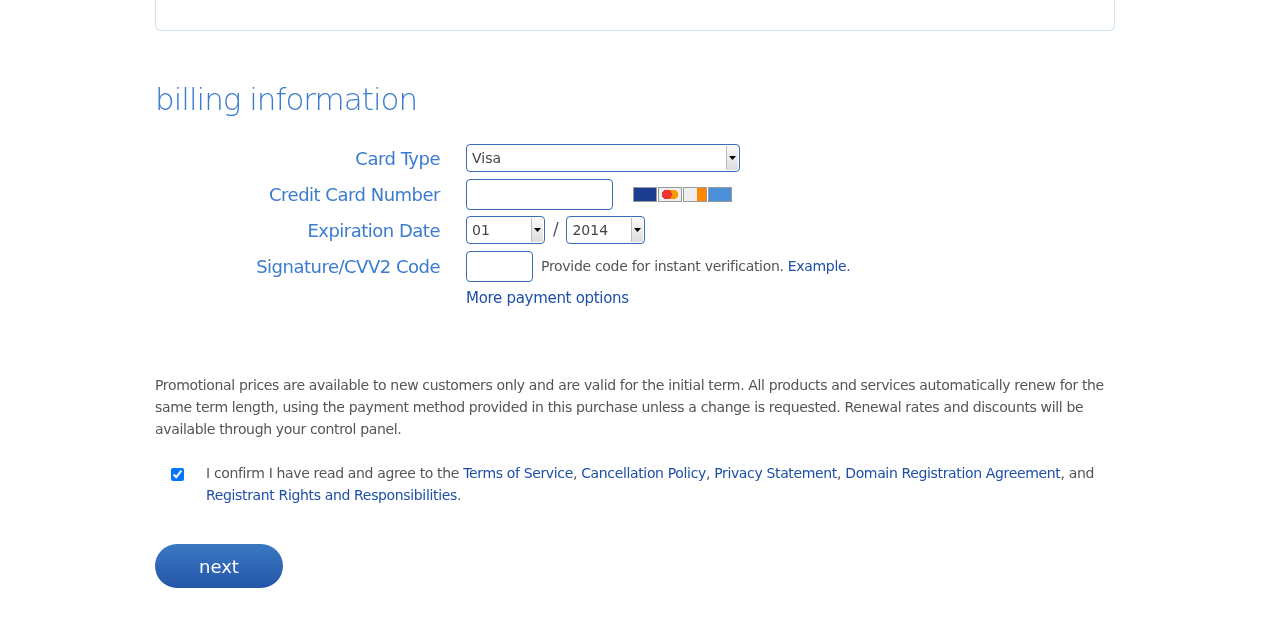 This screenshot has width=1270, height=636. I want to click on field-label: Expiration Date, so click(373, 230).